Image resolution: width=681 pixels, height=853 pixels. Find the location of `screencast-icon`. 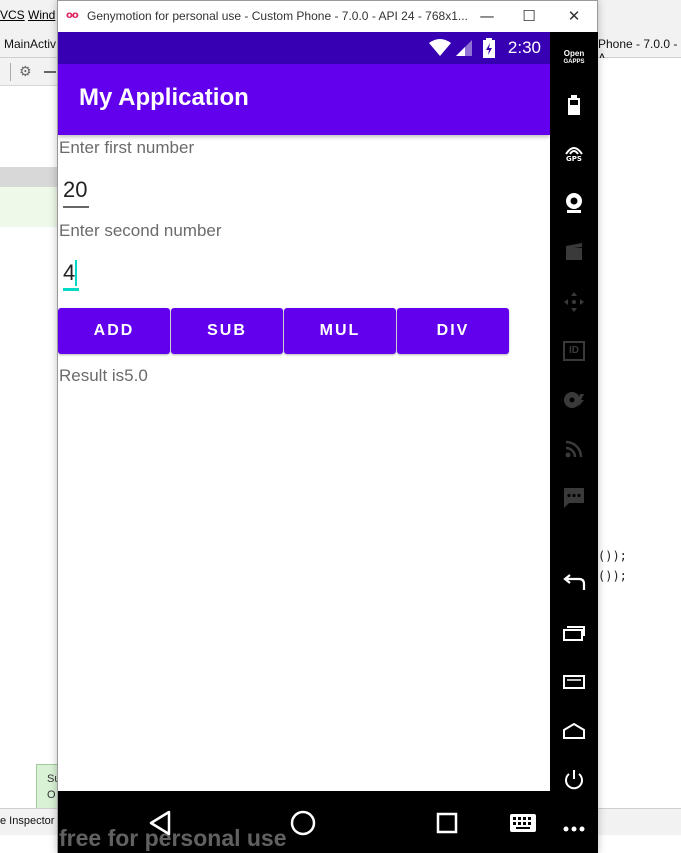

screencast-icon is located at coordinates (574, 252).